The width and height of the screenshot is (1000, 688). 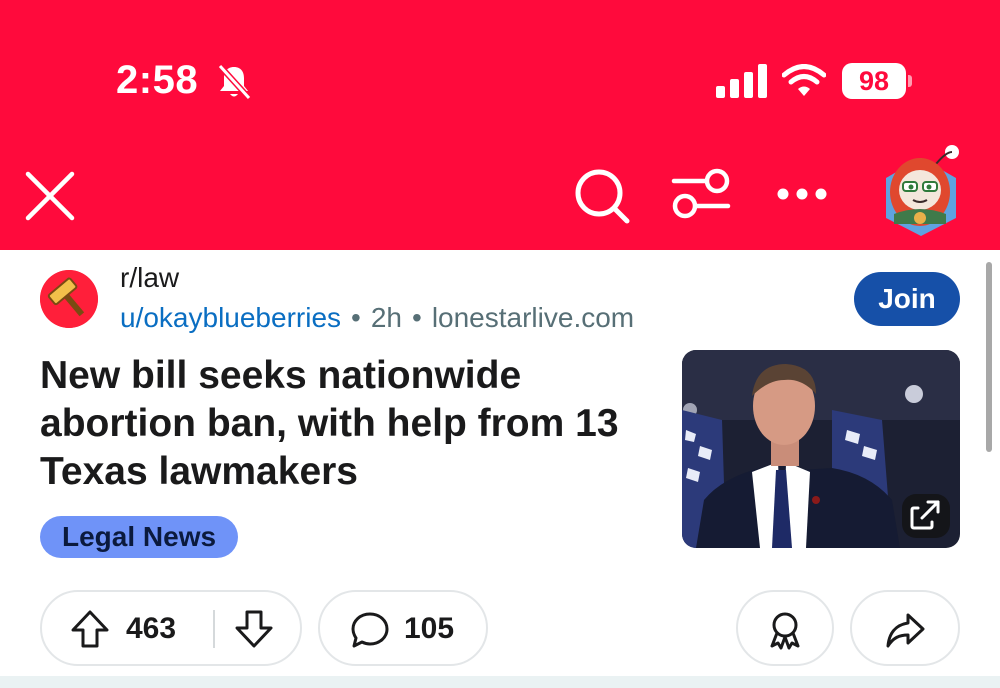 I want to click on search-icon, so click(x=602, y=196).